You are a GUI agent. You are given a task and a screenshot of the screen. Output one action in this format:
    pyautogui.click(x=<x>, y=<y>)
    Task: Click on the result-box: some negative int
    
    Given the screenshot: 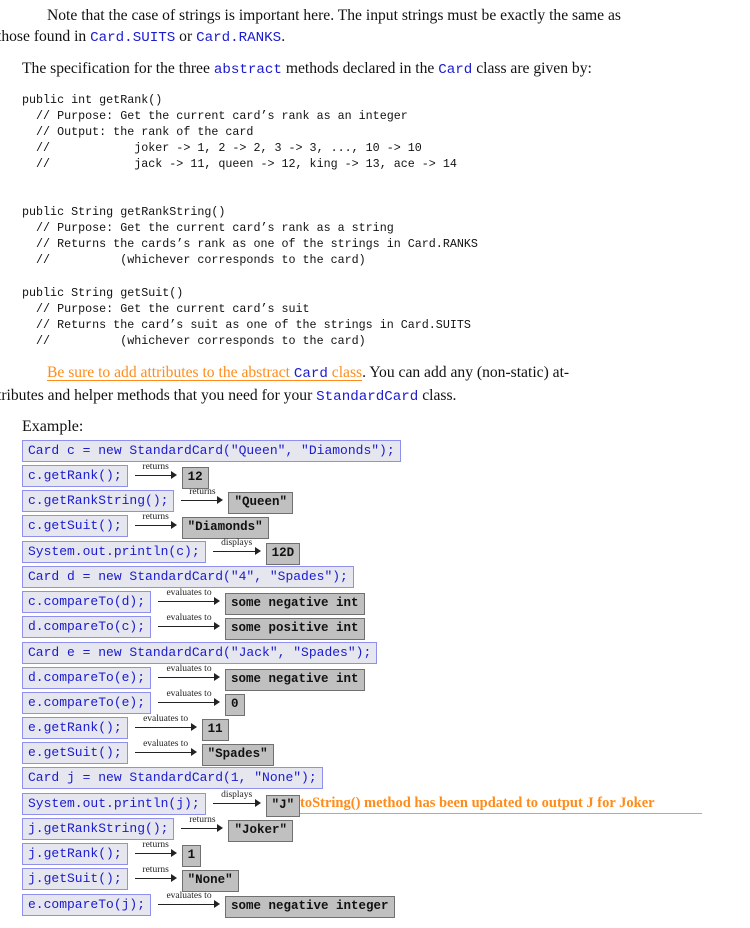 What is the action you would take?
    pyautogui.click(x=295, y=679)
    